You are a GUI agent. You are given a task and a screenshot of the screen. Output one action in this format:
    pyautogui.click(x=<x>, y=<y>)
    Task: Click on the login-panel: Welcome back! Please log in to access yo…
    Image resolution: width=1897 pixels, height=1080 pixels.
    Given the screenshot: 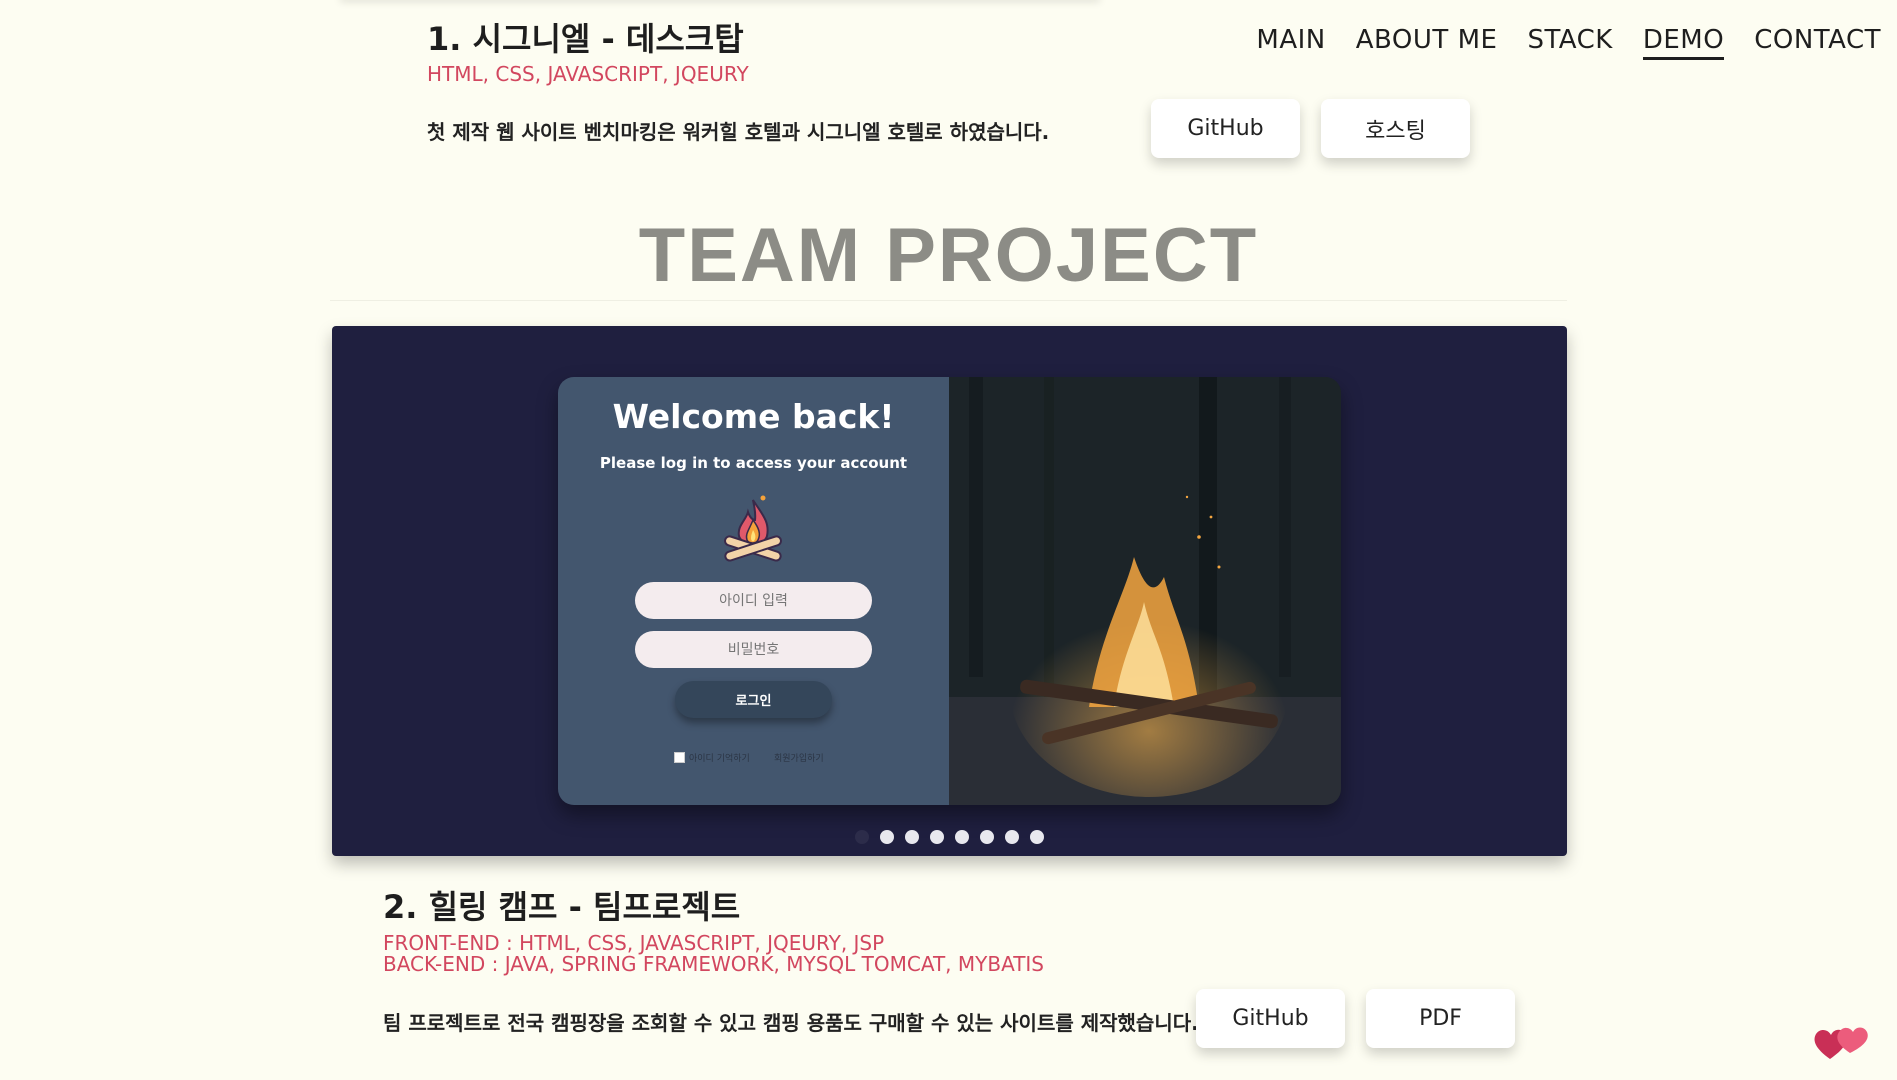 What is the action you would take?
    pyautogui.click(x=753, y=591)
    